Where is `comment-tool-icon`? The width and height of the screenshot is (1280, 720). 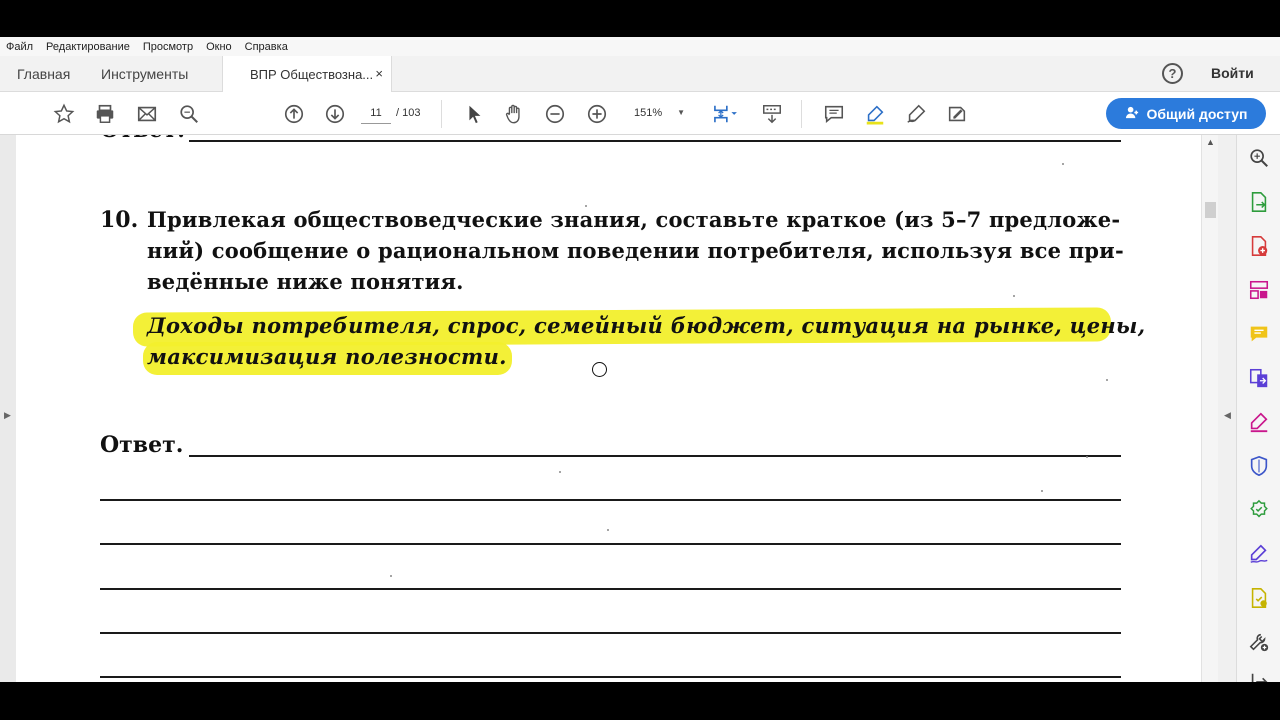
comment-tool-icon is located at coordinates (1259, 334).